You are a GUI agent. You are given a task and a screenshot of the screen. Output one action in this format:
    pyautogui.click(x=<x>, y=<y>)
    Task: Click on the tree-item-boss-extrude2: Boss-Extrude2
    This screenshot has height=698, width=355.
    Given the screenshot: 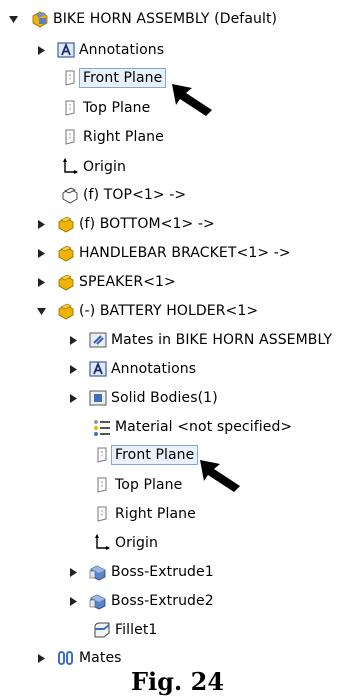 What is the action you would take?
    pyautogui.click(x=141, y=601)
    